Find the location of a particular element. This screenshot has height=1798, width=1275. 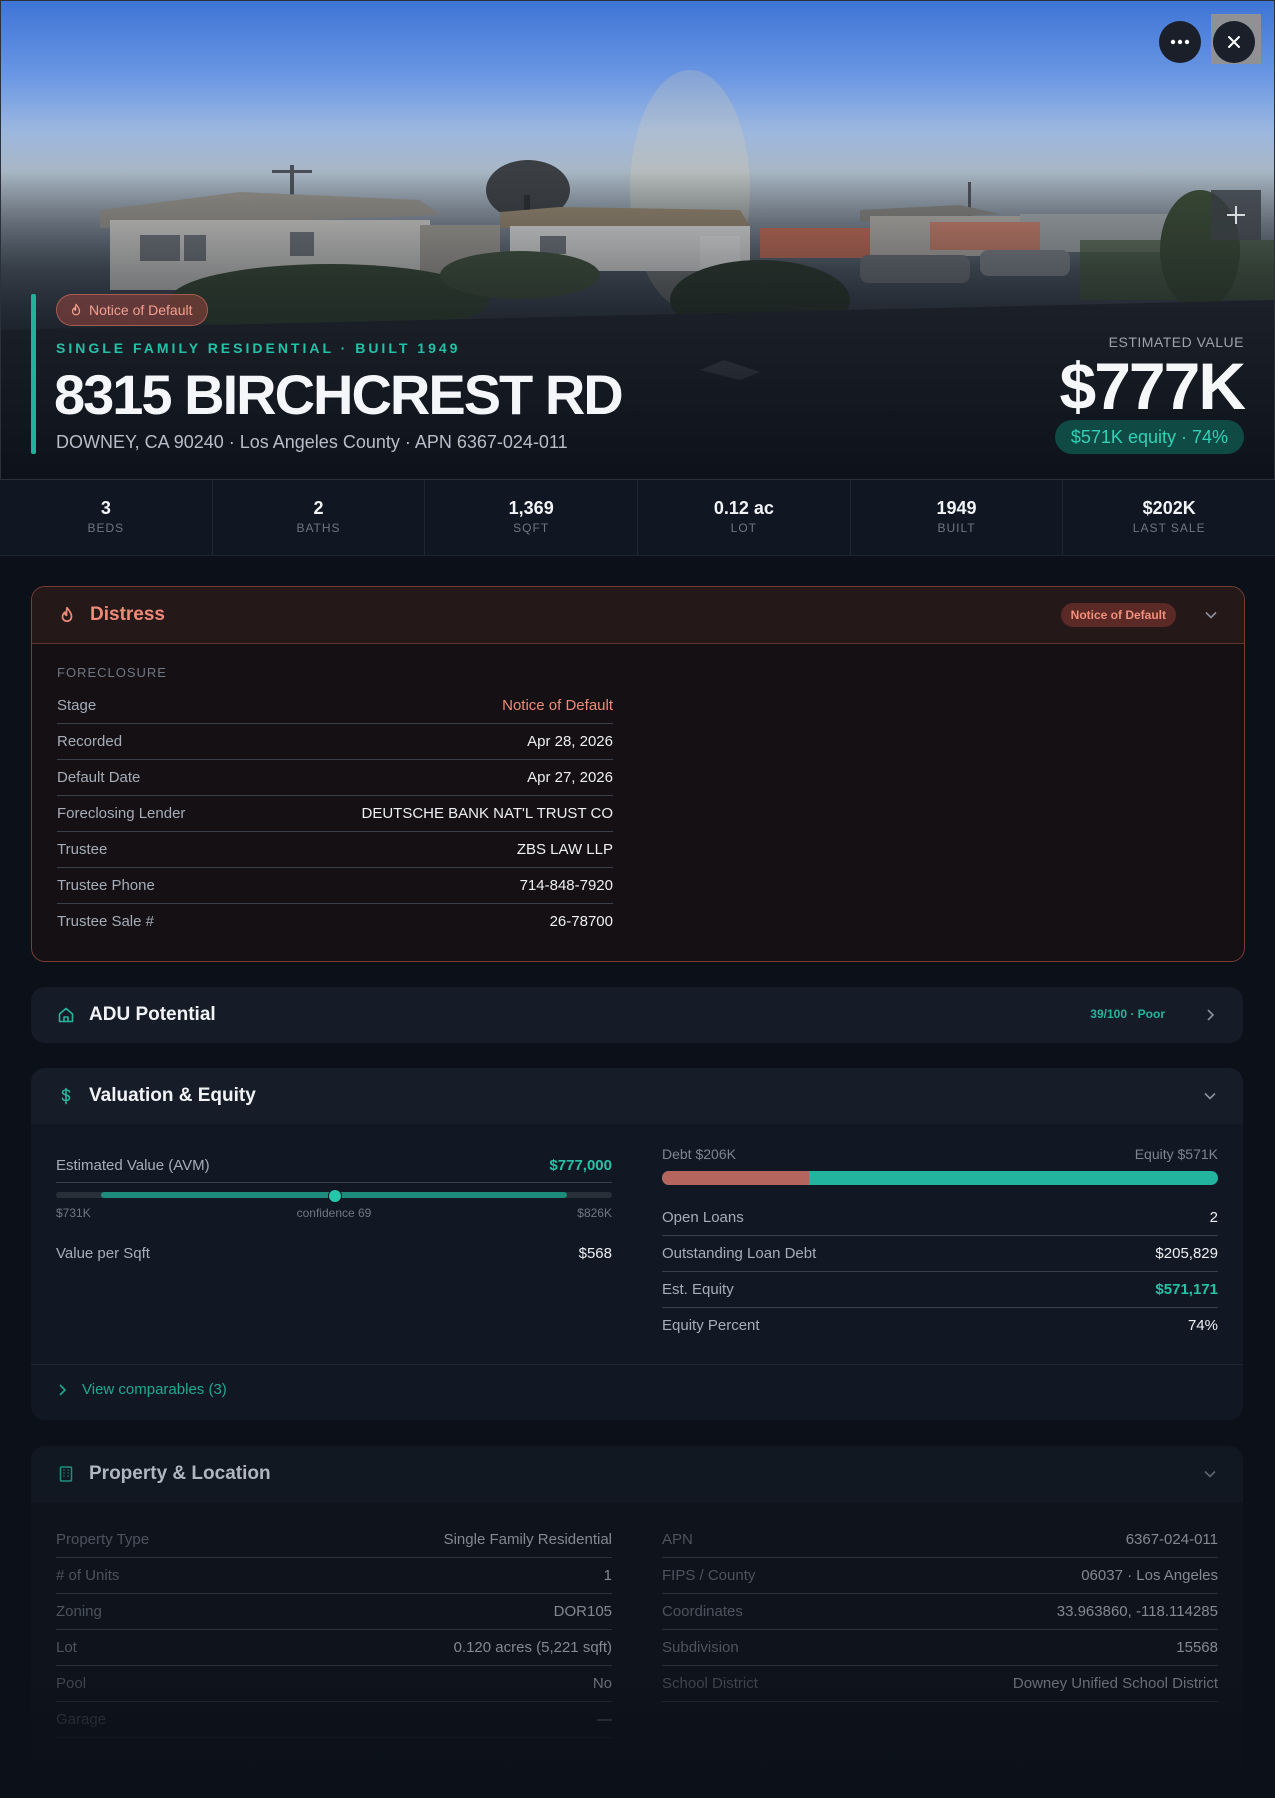

kv-value: No is located at coordinates (602, 1683).